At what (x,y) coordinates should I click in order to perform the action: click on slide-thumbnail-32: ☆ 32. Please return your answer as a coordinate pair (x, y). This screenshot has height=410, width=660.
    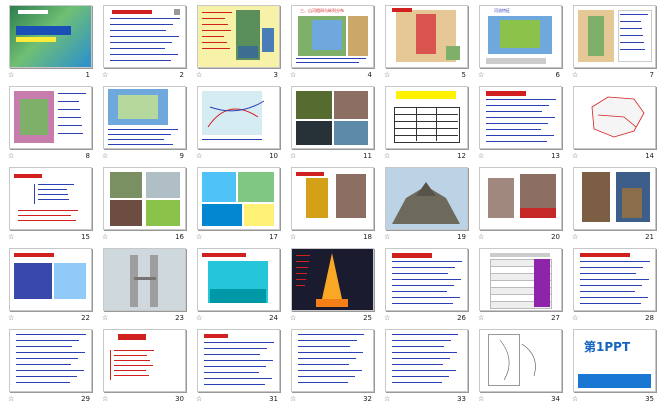
    Looking at the image, I should click on (331, 366).